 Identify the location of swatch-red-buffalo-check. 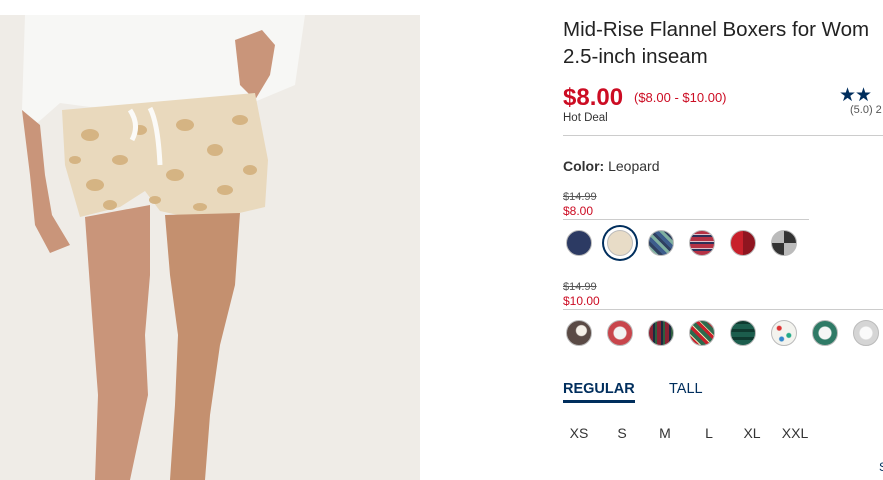
(743, 243).